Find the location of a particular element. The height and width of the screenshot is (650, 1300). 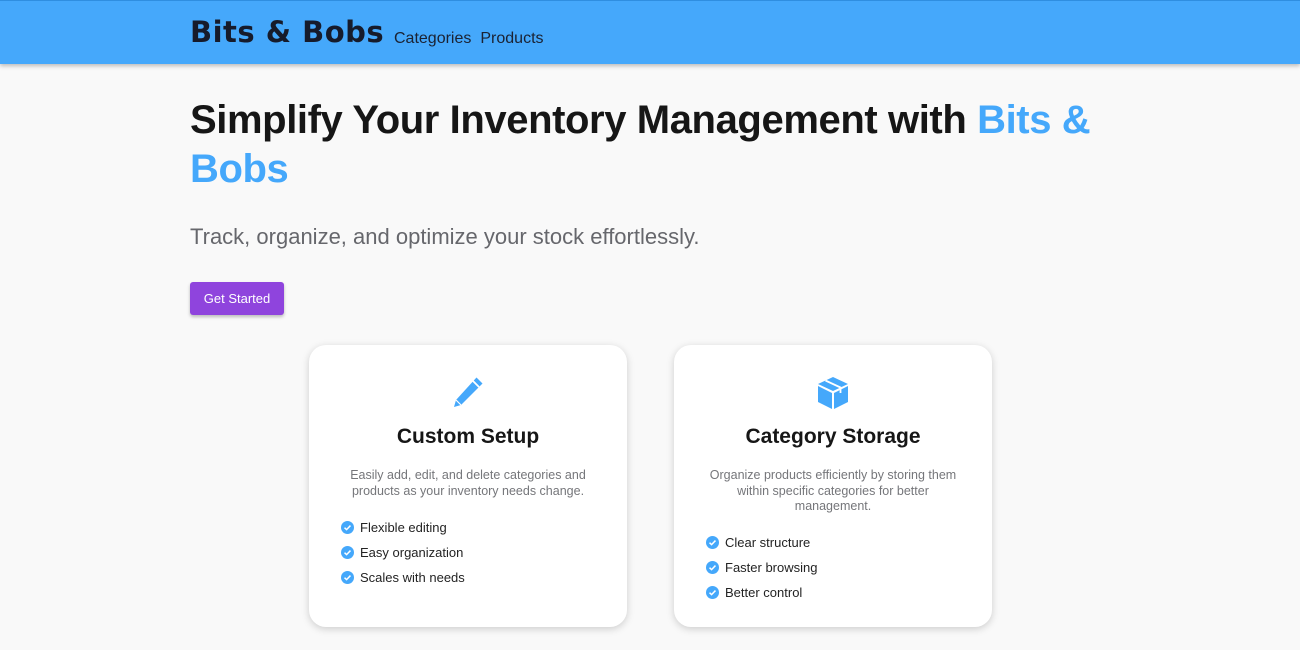

feature-item: Clear structure is located at coordinates (761, 542).